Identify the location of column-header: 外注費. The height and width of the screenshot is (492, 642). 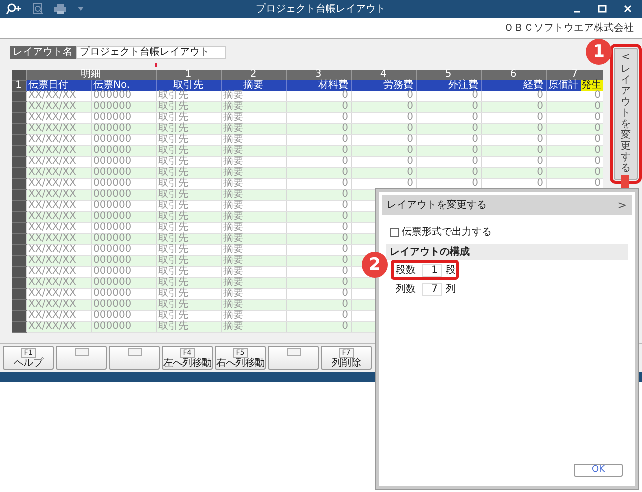
(448, 85).